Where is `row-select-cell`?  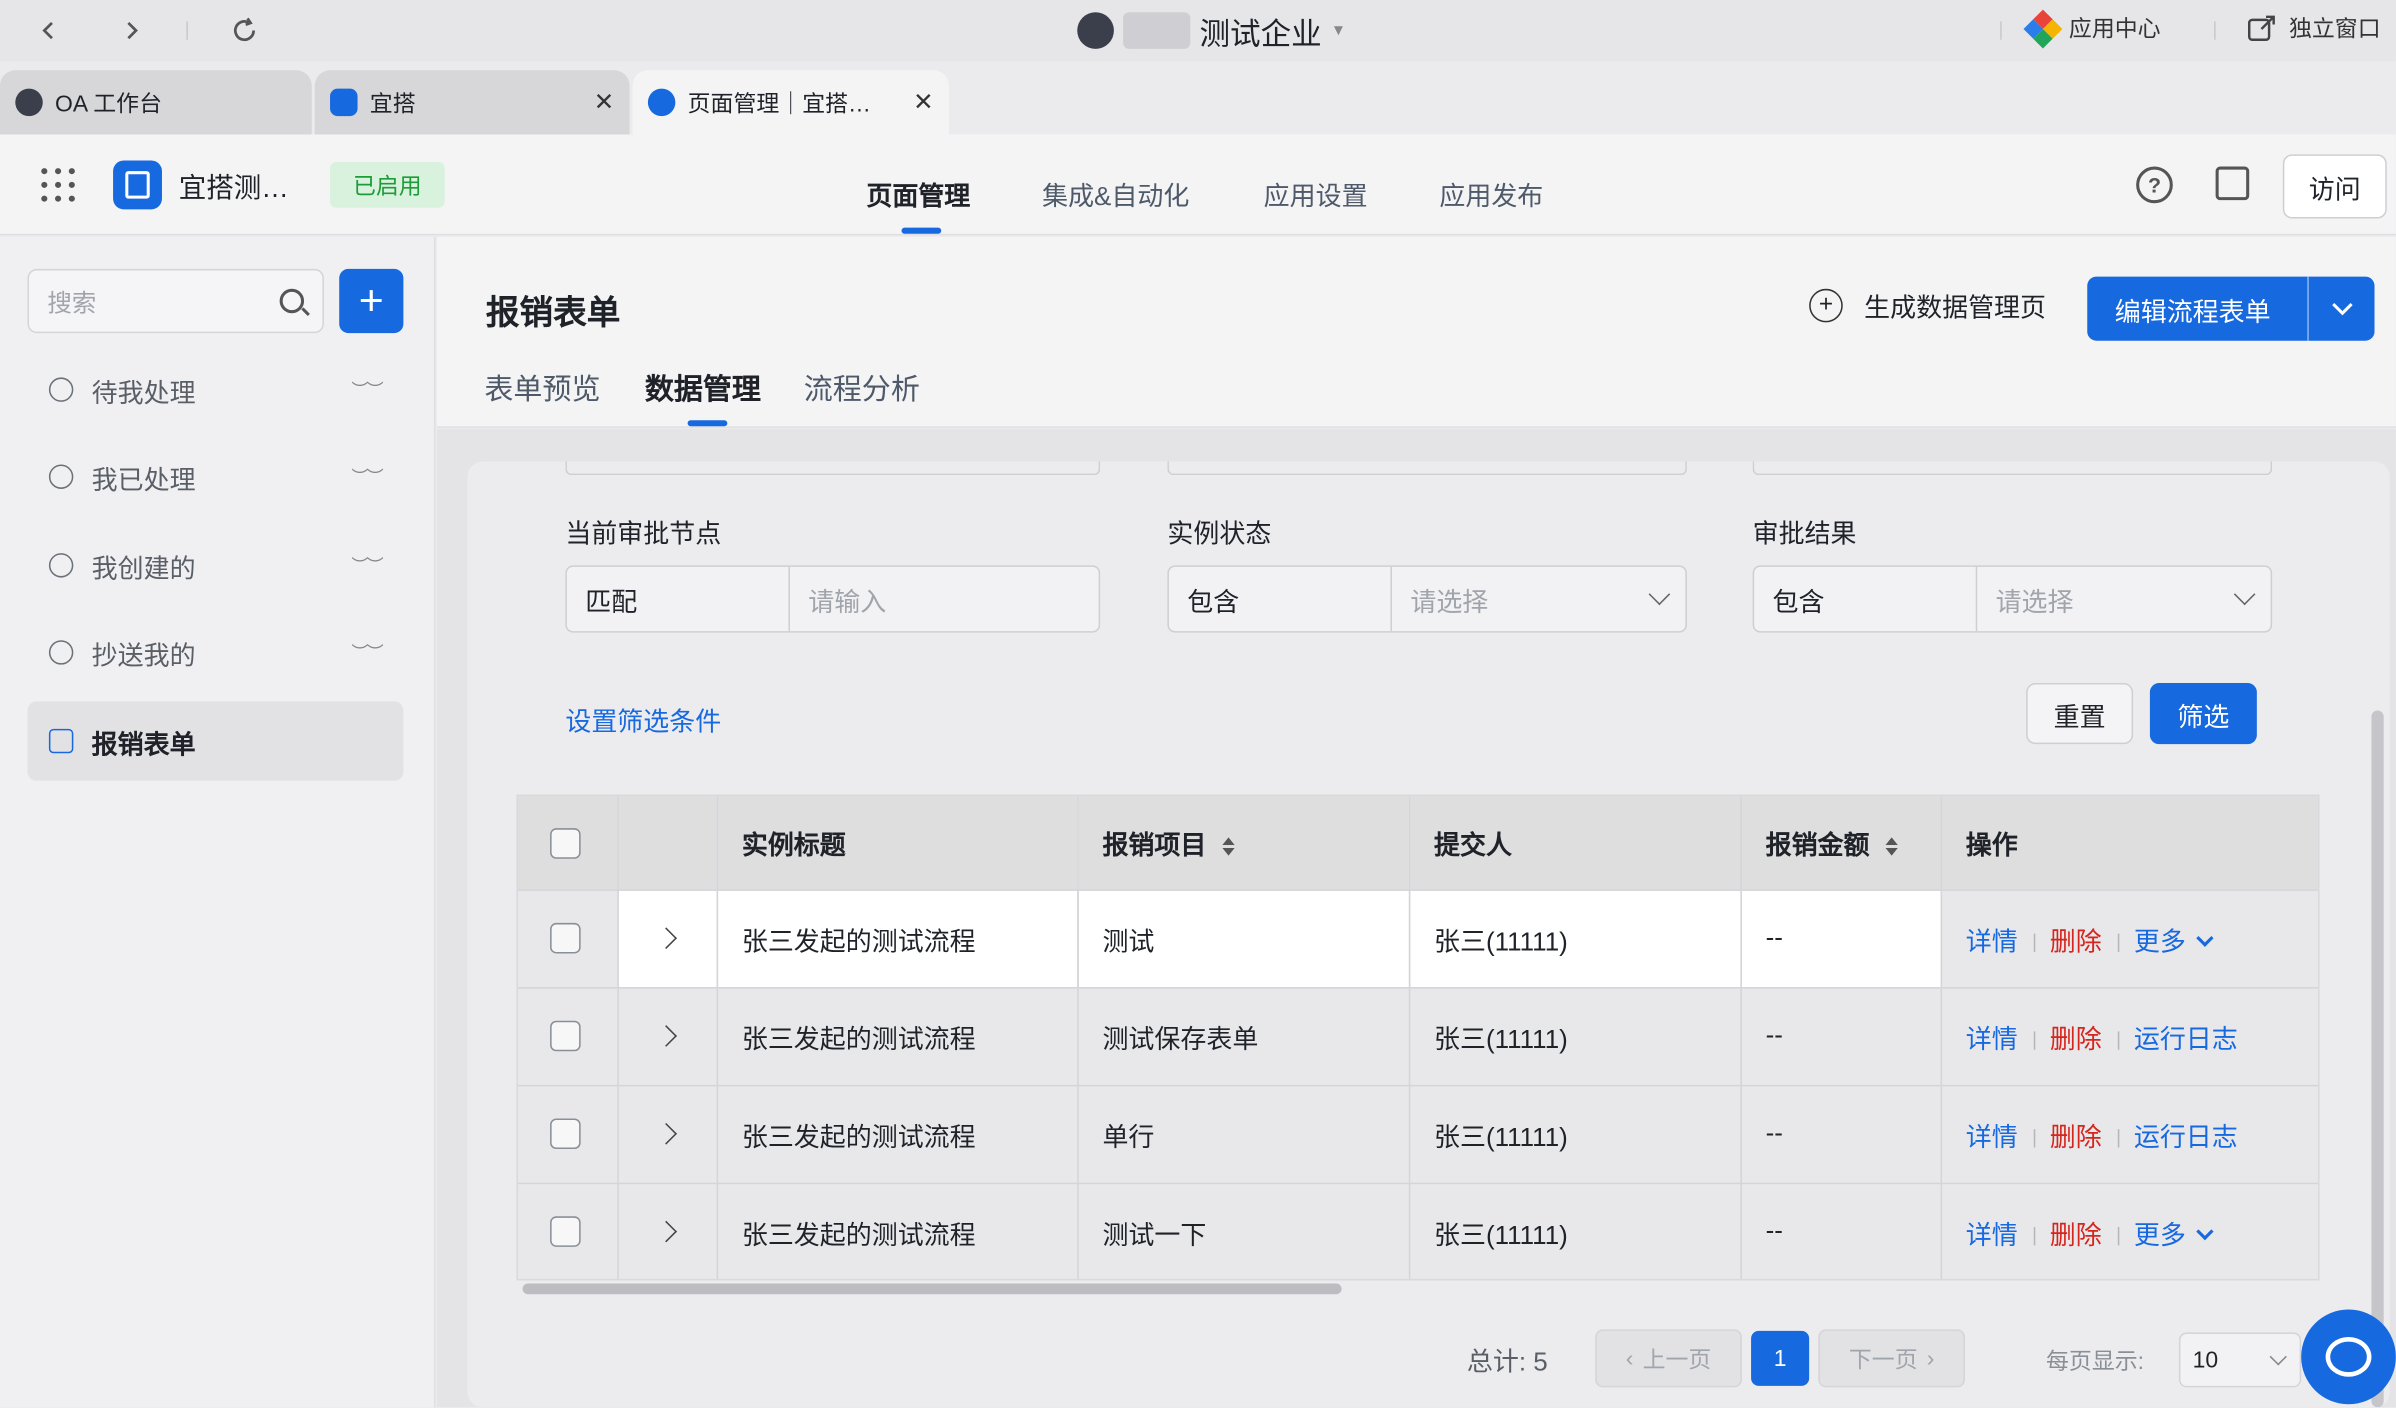
row-select-cell is located at coordinates (568, 1134).